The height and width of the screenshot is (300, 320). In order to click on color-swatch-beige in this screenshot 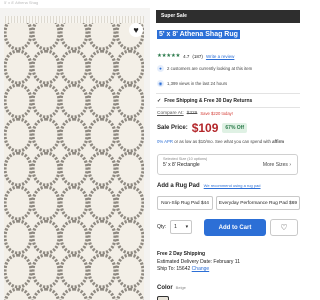, I will do `click(163, 298)`.